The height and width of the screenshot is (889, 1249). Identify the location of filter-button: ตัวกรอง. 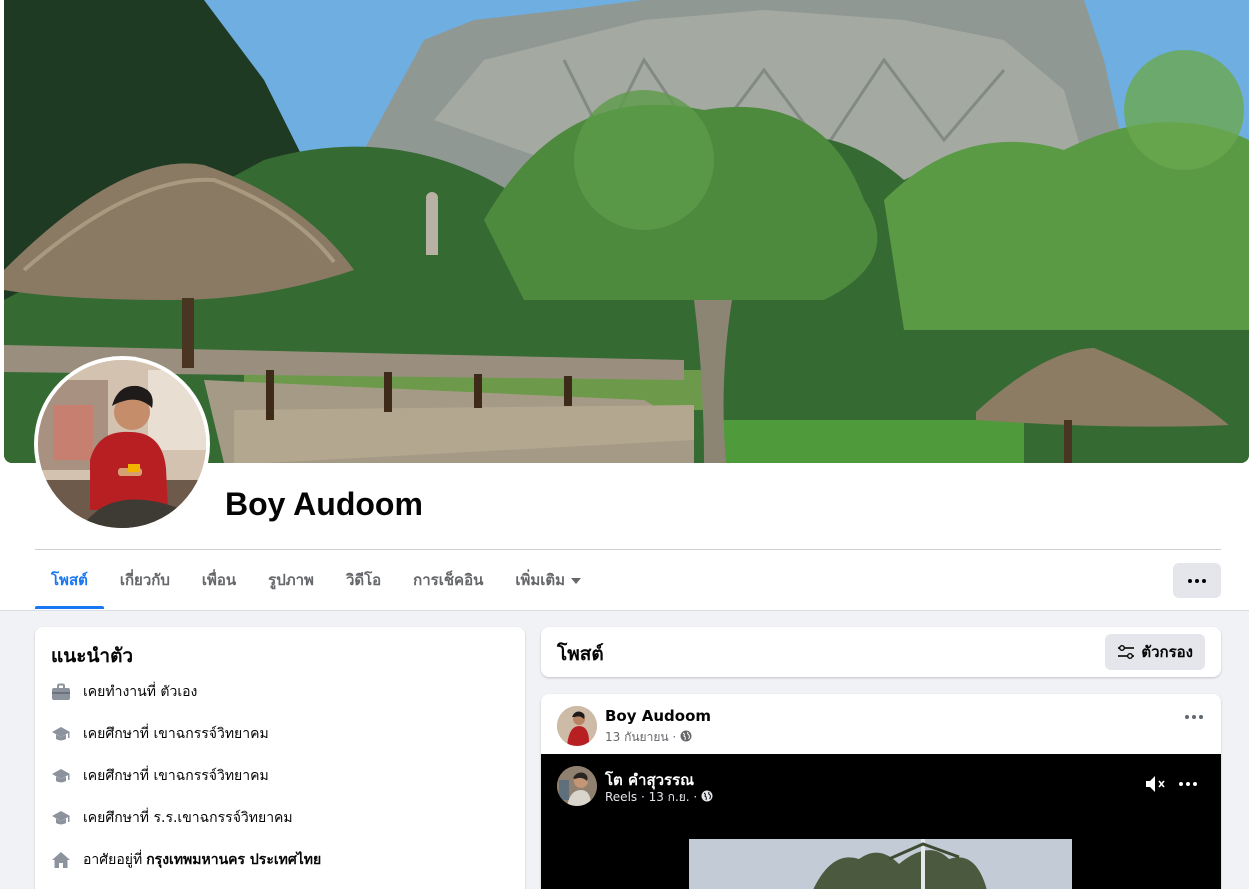
(1155, 652).